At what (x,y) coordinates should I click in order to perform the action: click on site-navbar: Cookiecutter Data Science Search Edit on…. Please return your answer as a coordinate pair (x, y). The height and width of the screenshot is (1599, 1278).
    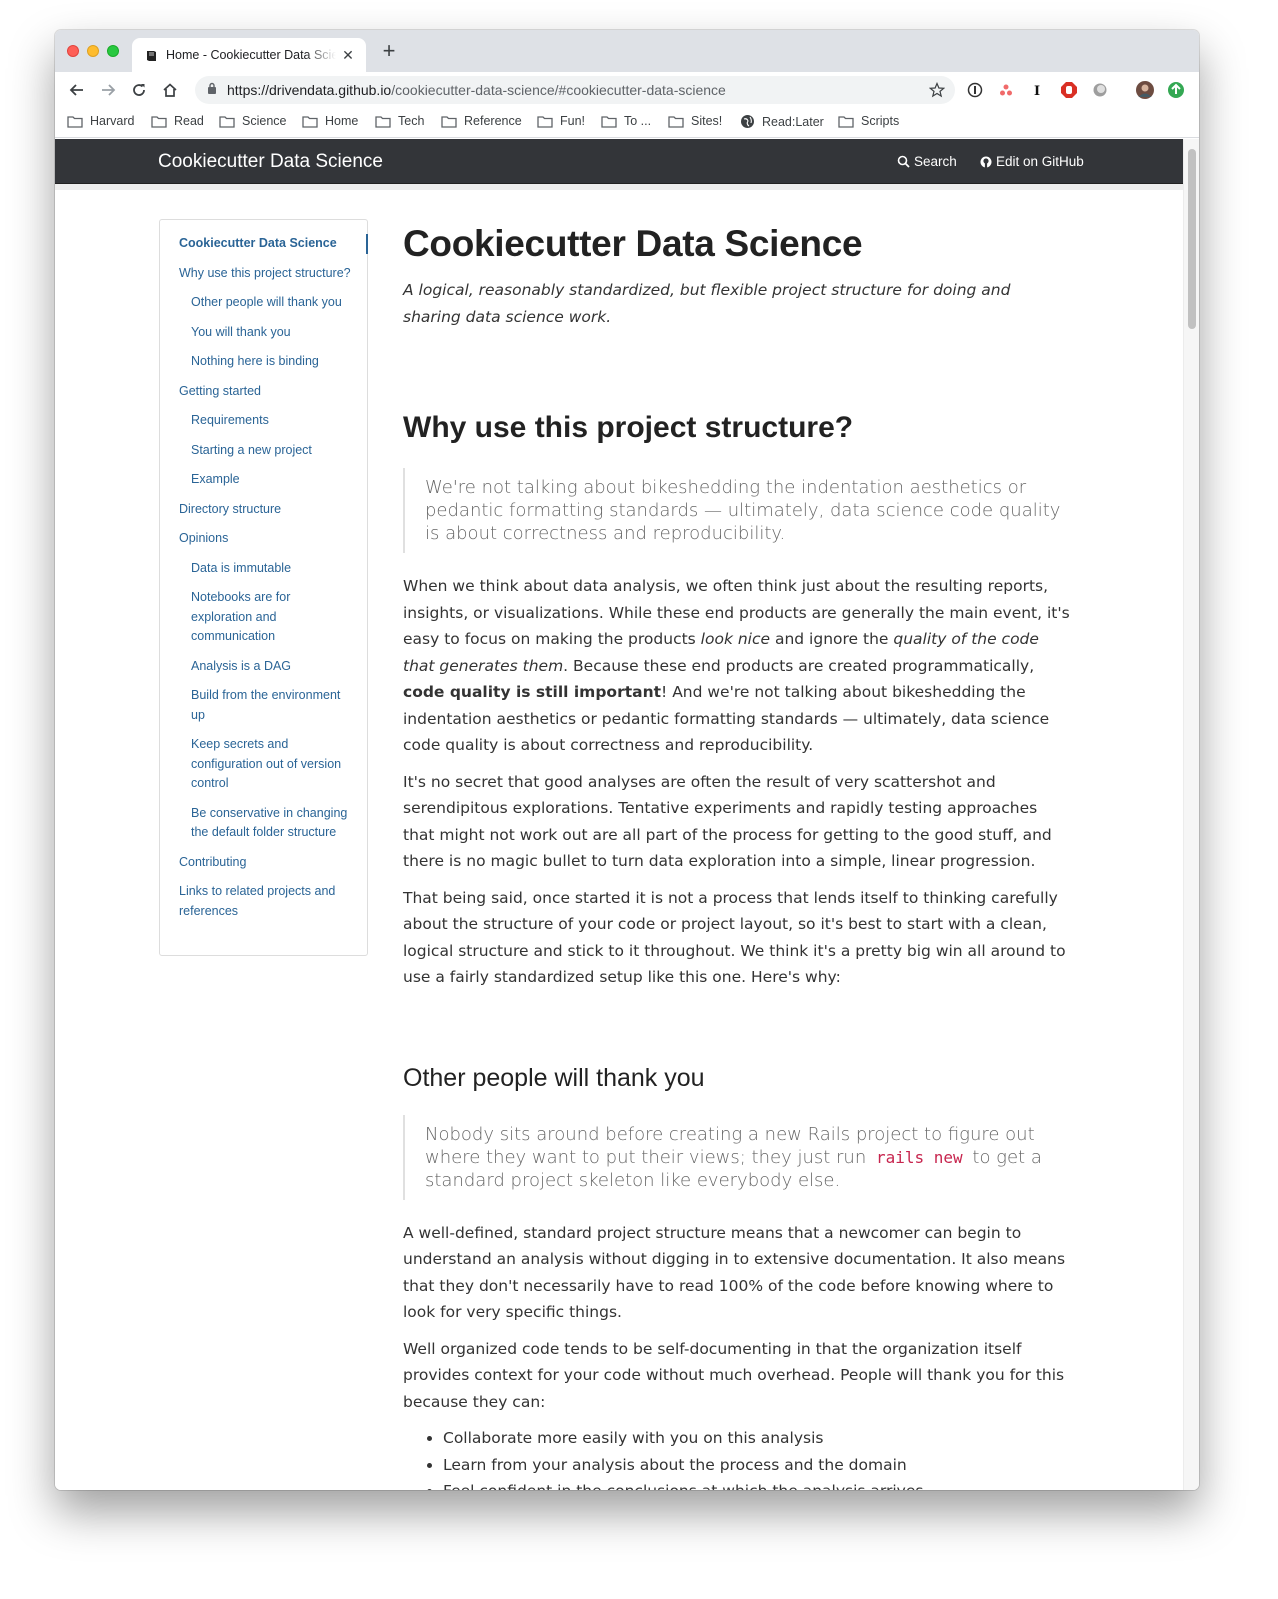
    Looking at the image, I should click on (619, 161).